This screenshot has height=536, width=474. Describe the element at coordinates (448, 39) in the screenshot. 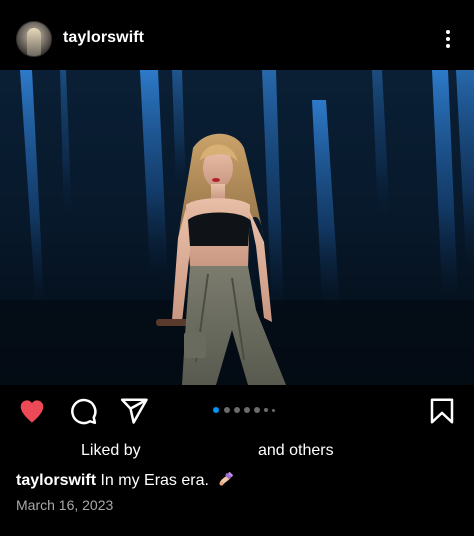

I see `more-options-button` at that location.